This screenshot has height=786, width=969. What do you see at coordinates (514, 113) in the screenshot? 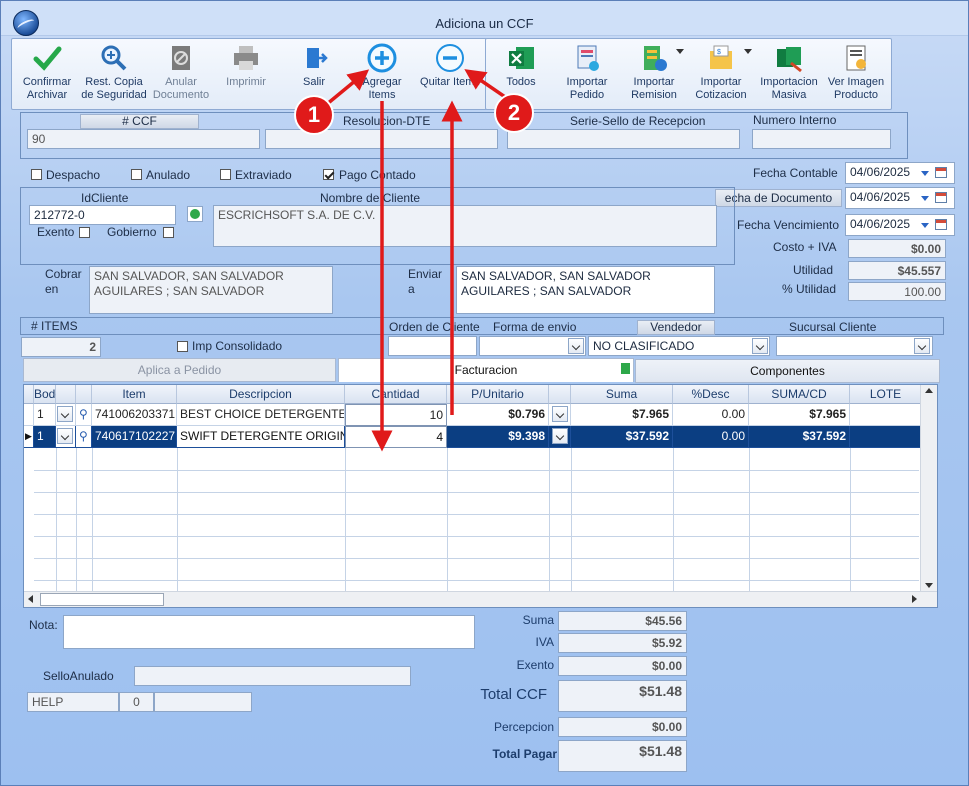
I see `step-badge-2: 2` at bounding box center [514, 113].